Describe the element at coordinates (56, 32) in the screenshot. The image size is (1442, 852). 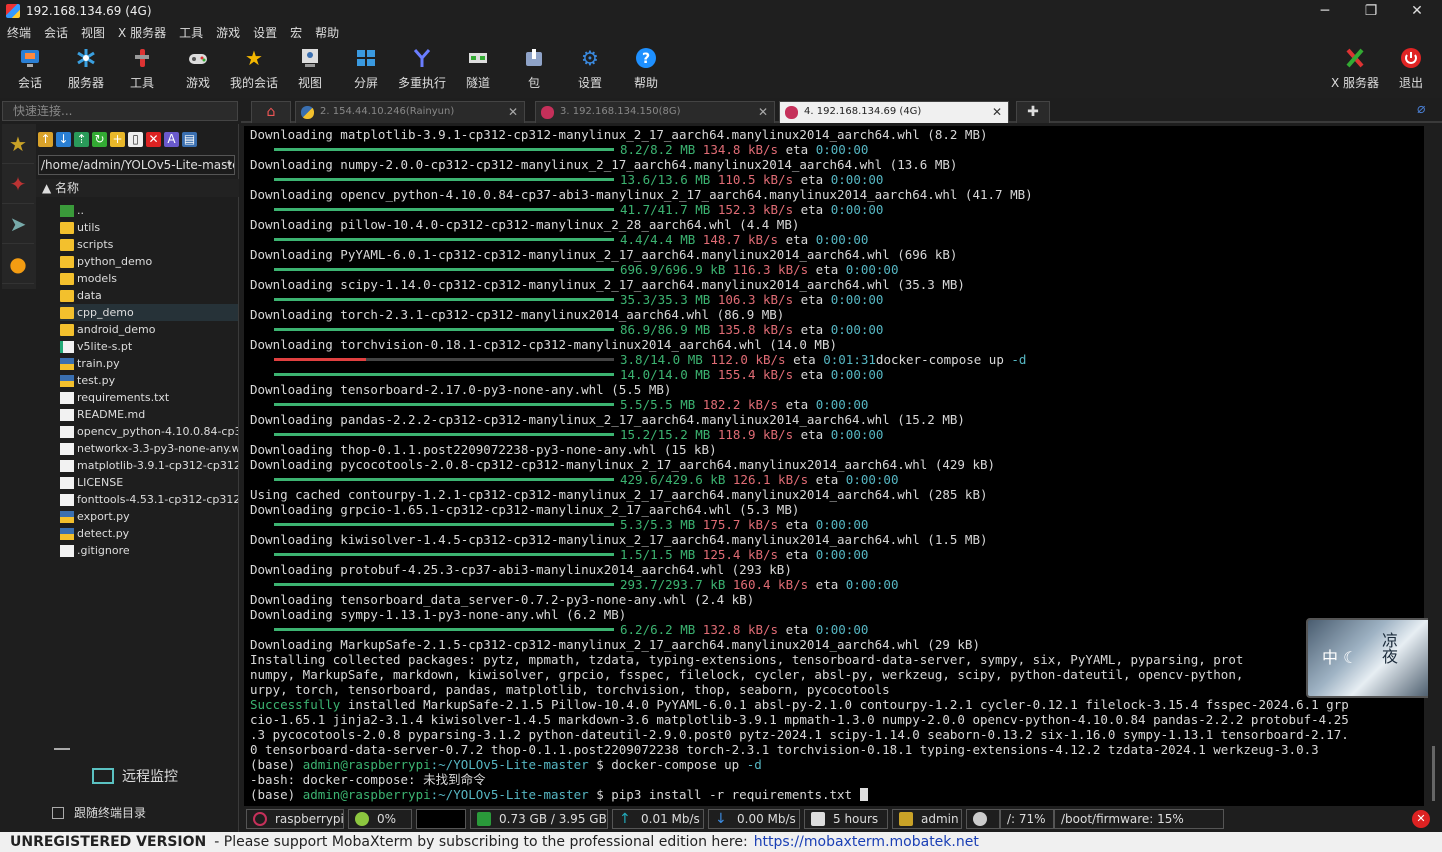
I see `menu-sessions: 会话` at that location.